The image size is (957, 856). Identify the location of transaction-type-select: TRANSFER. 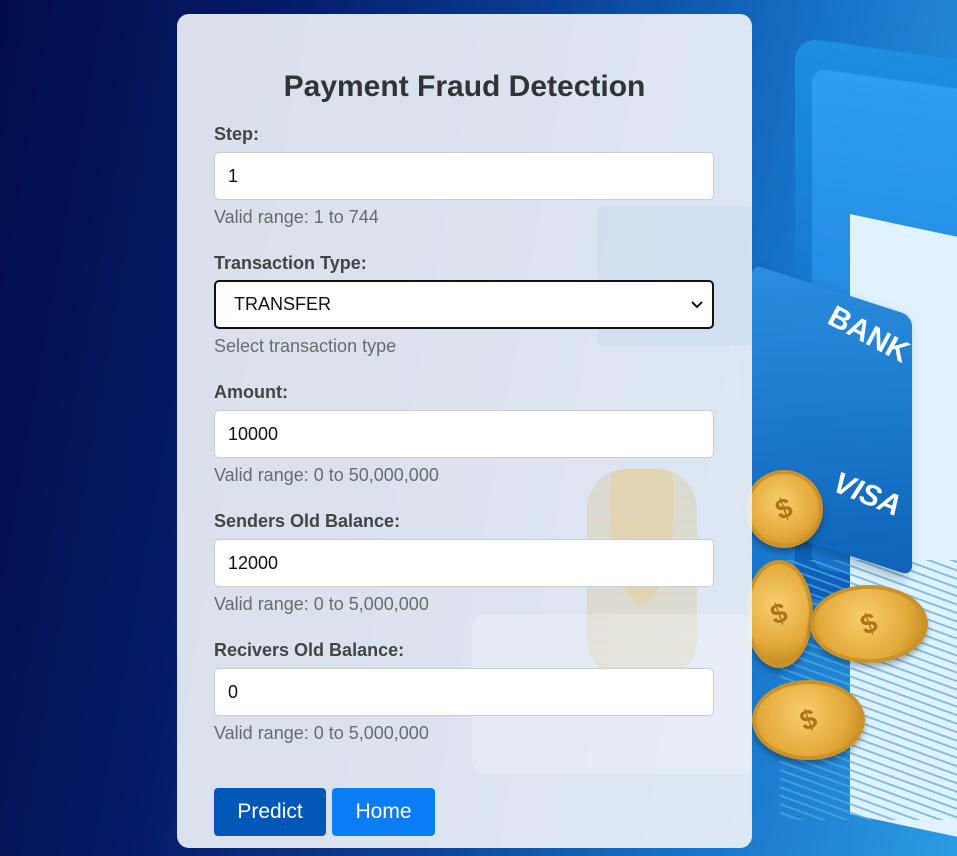
(464, 304).